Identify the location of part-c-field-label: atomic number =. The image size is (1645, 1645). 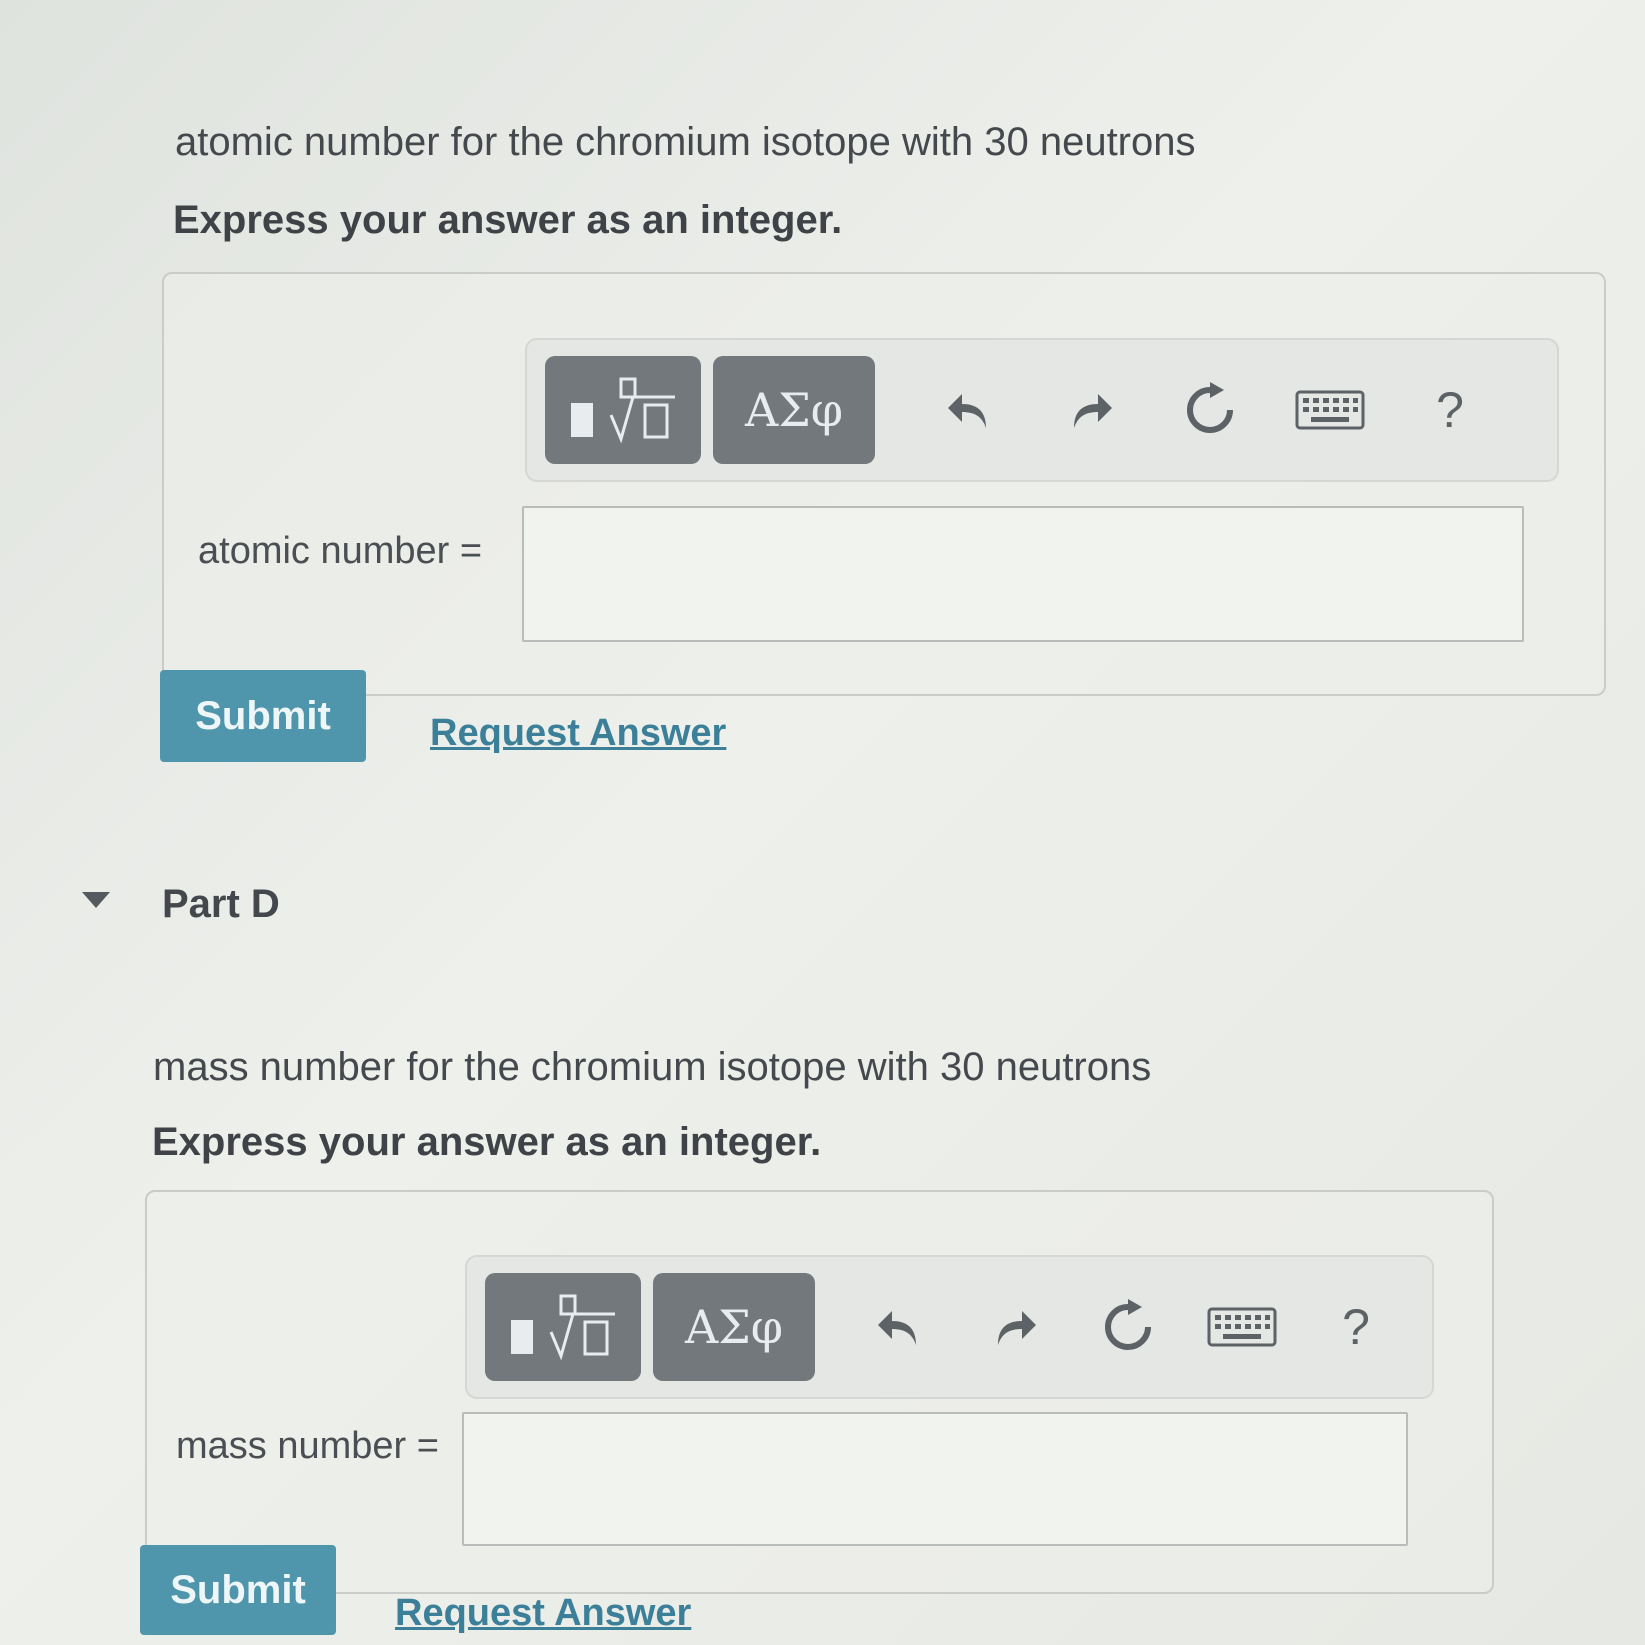
(340, 551).